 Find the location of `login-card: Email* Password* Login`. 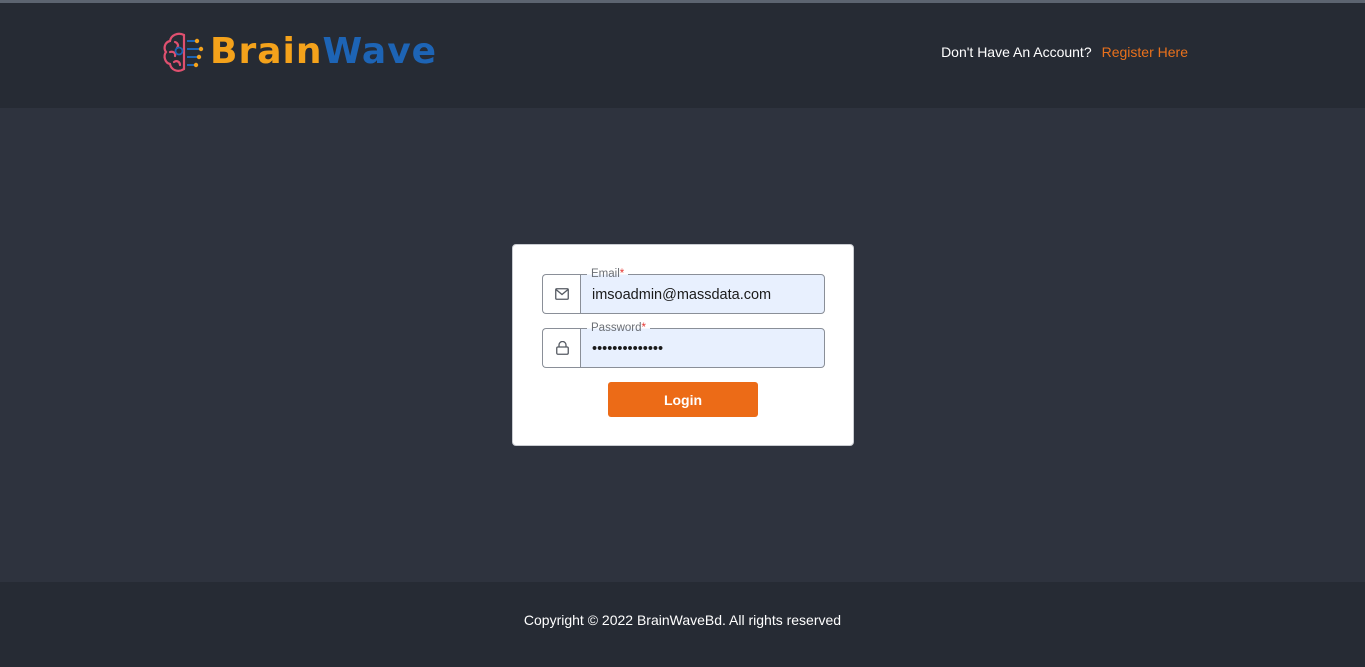

login-card: Email* Password* Login is located at coordinates (683, 345).